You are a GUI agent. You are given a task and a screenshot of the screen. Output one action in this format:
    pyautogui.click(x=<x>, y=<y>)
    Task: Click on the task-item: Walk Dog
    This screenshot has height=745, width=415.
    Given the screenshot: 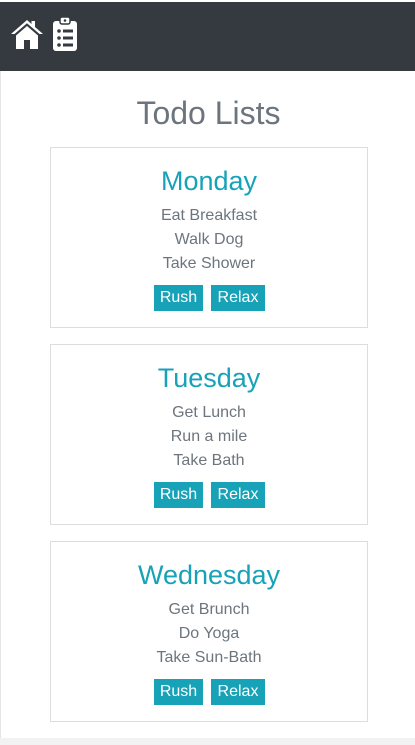 What is the action you would take?
    pyautogui.click(x=209, y=239)
    